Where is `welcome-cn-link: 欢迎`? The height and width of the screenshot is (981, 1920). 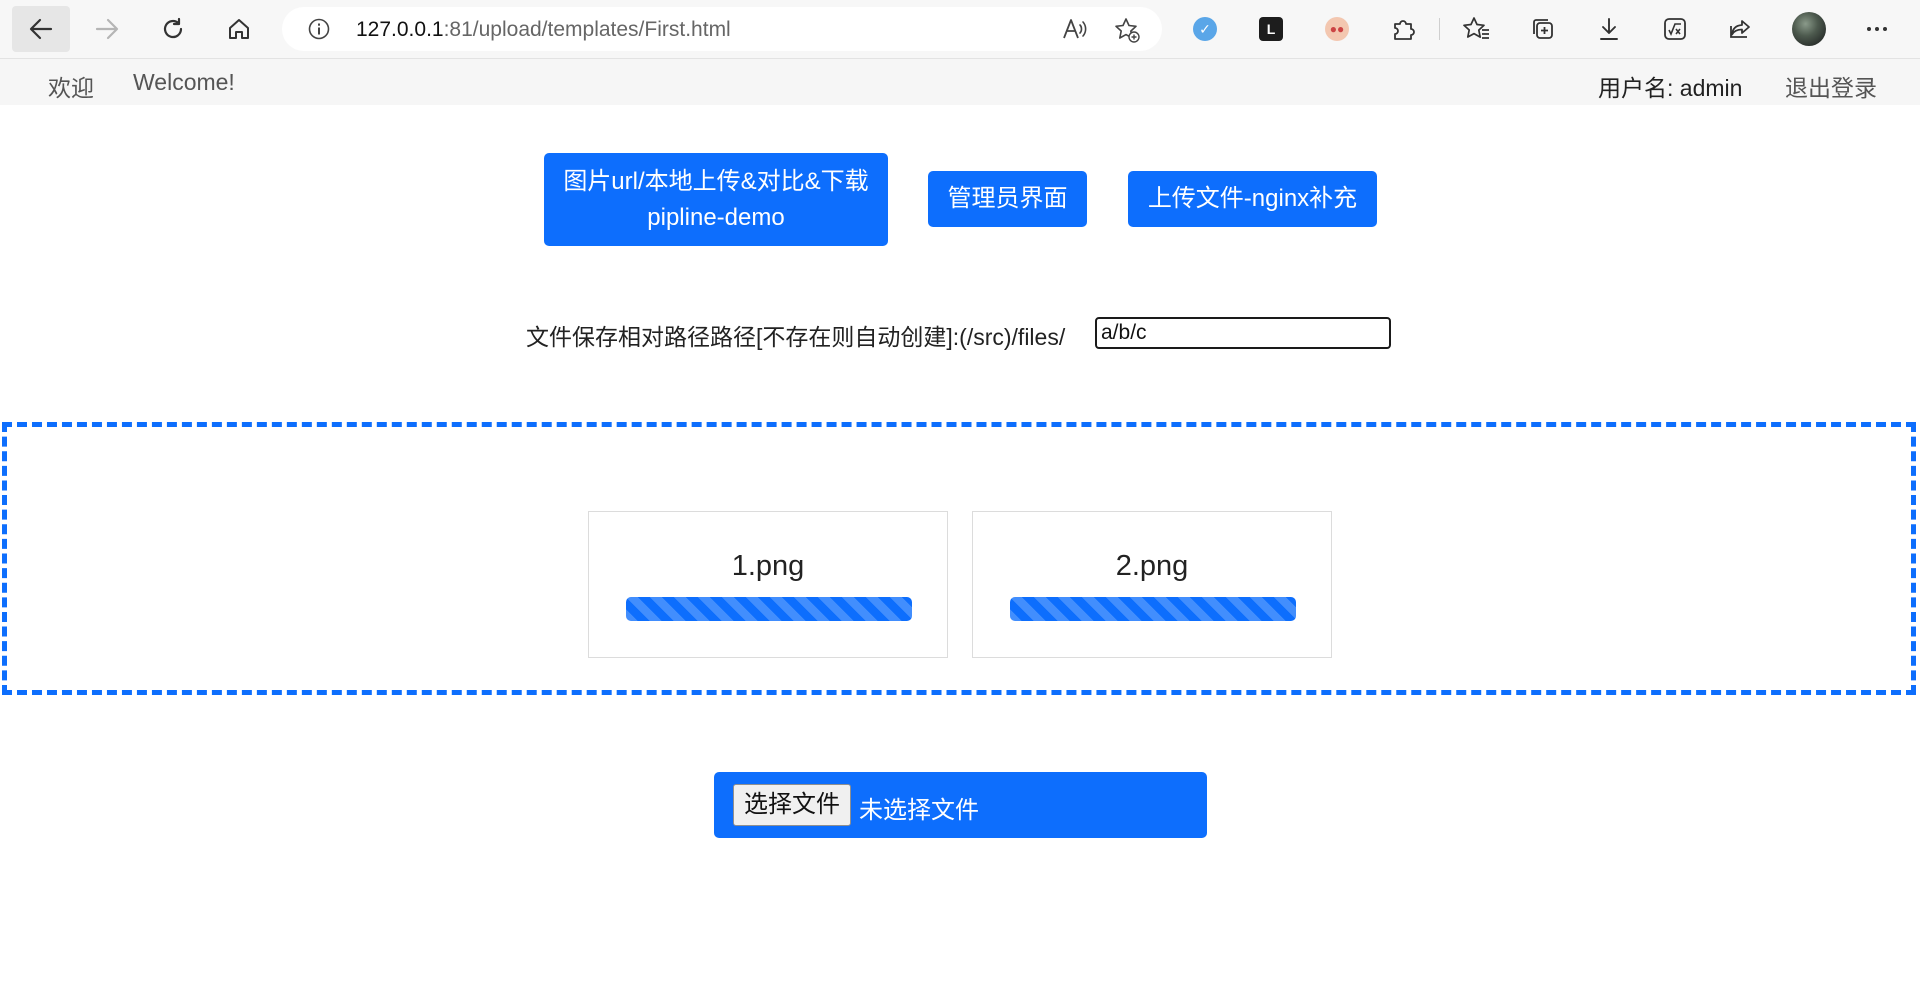
welcome-cn-link: 欢迎 is located at coordinates (71, 86).